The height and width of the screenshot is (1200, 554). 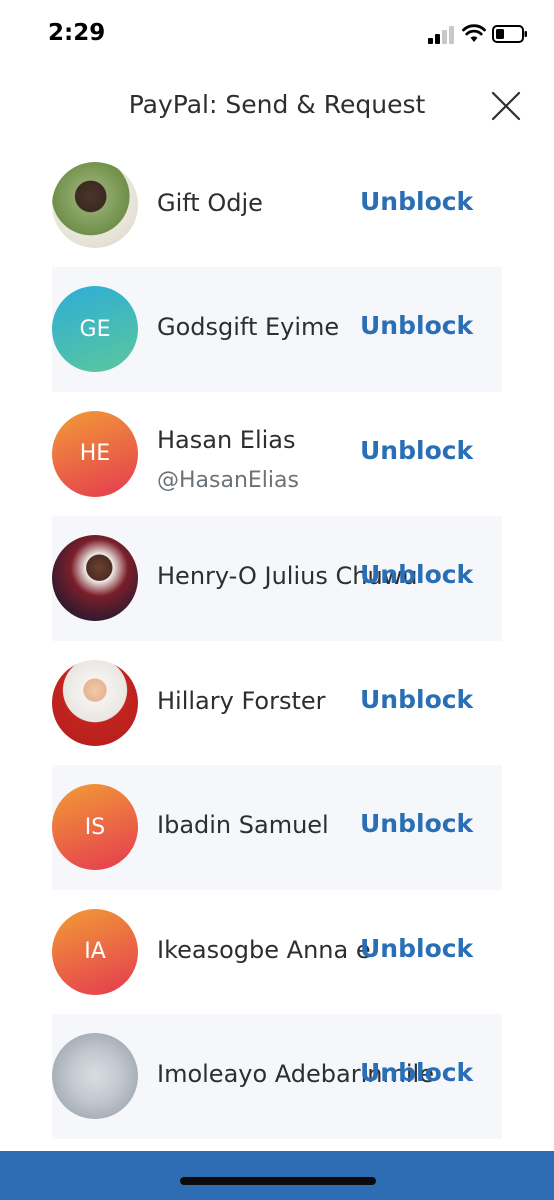 What do you see at coordinates (509, 34) in the screenshot?
I see `battery-icon` at bounding box center [509, 34].